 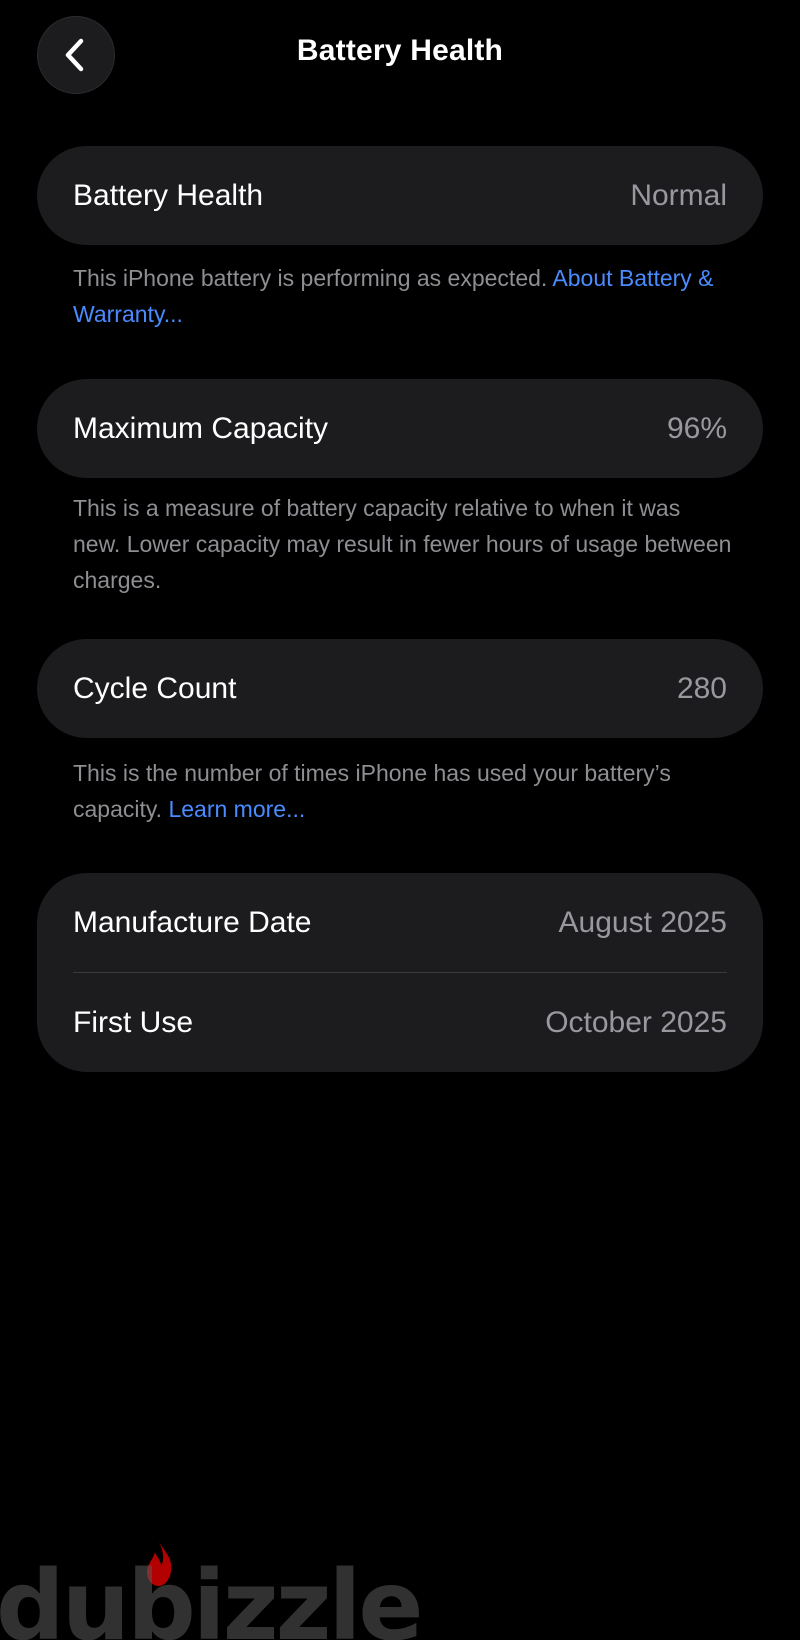 I want to click on cycle-count-card: Cycle Count 280, so click(x=400, y=688).